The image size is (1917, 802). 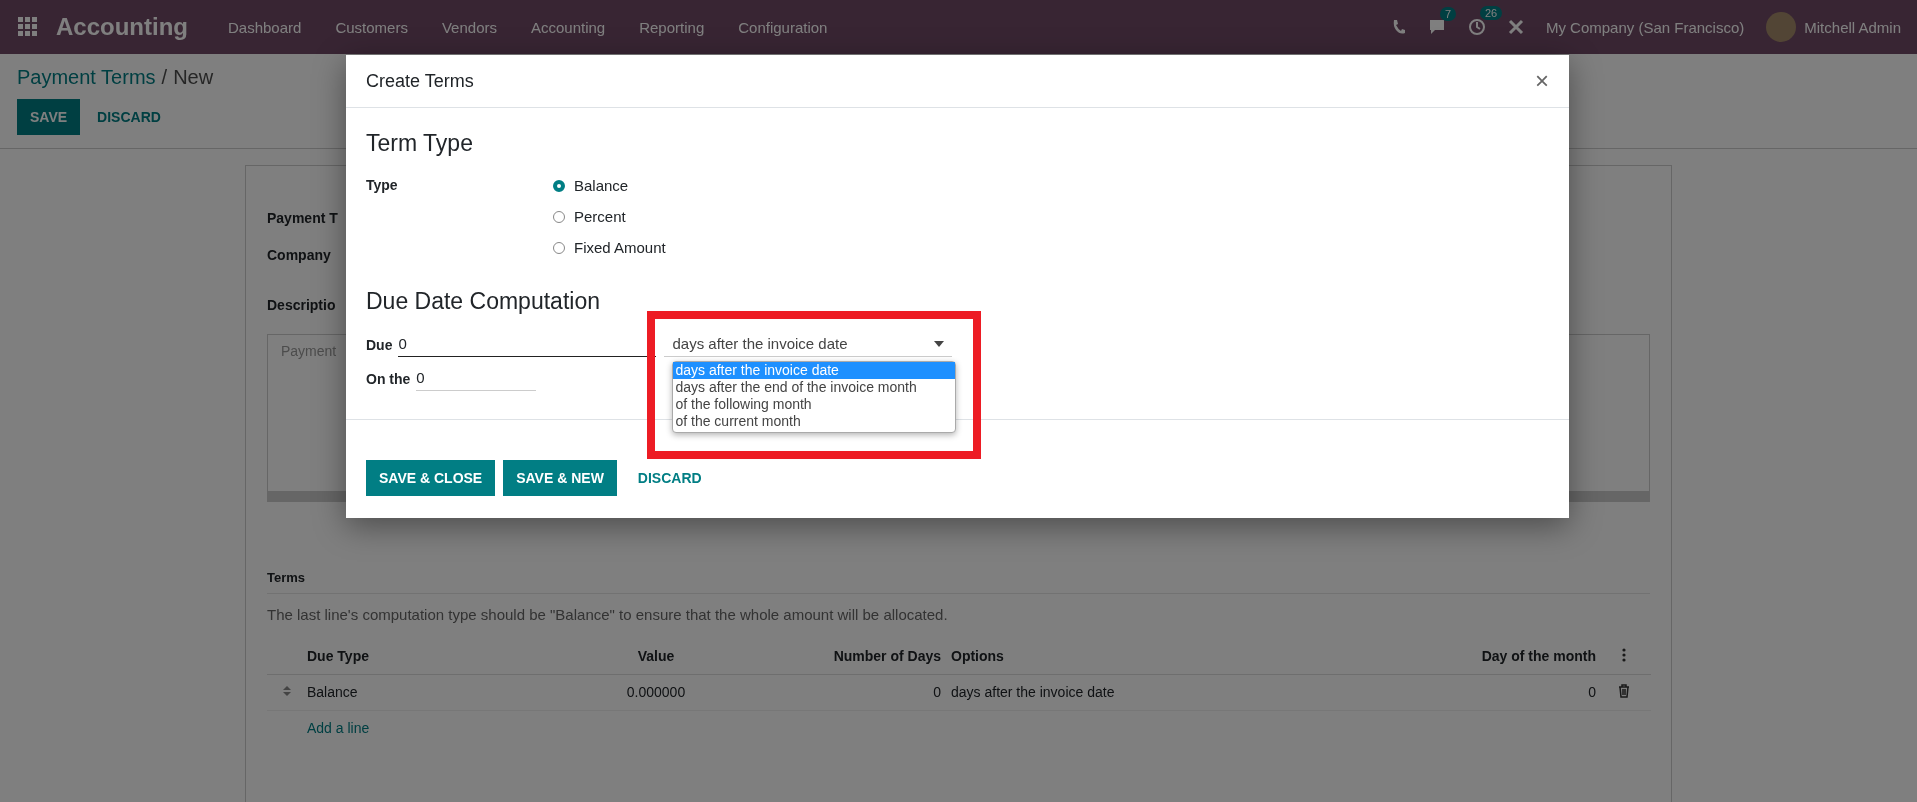 I want to click on column-header: Value, so click(x=656, y=656).